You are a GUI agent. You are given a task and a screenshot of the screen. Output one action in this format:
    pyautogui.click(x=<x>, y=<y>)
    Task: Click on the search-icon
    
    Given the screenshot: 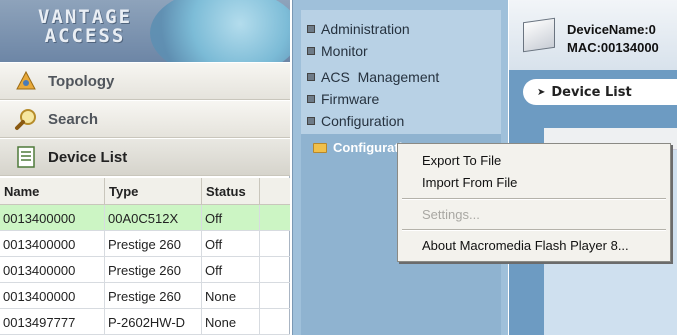 What is the action you would take?
    pyautogui.click(x=26, y=119)
    